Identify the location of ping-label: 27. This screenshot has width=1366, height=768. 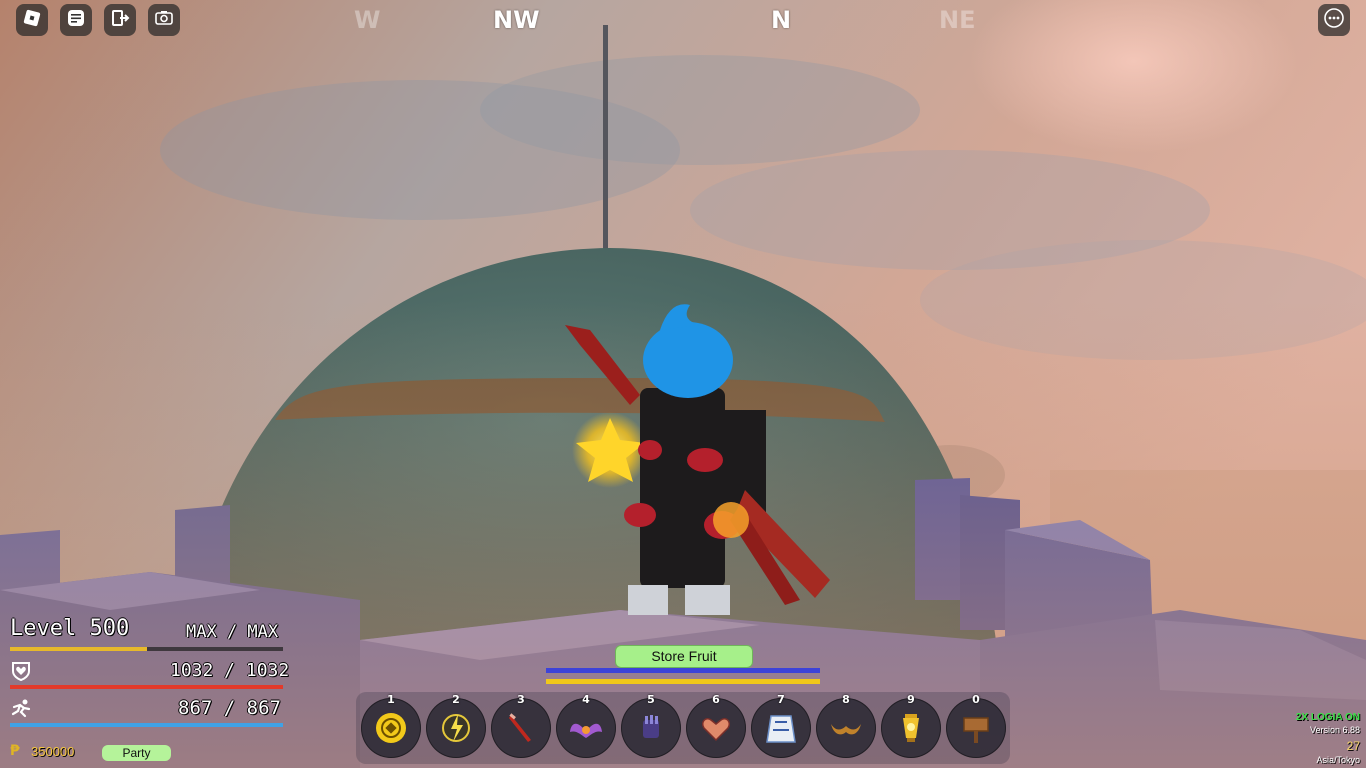
(1353, 746).